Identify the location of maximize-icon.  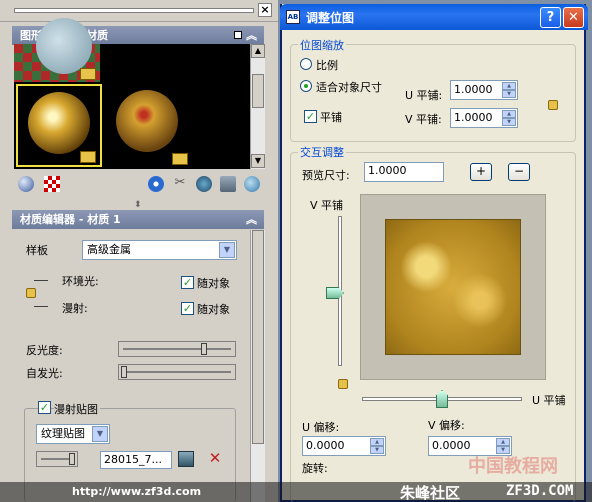
(238, 35).